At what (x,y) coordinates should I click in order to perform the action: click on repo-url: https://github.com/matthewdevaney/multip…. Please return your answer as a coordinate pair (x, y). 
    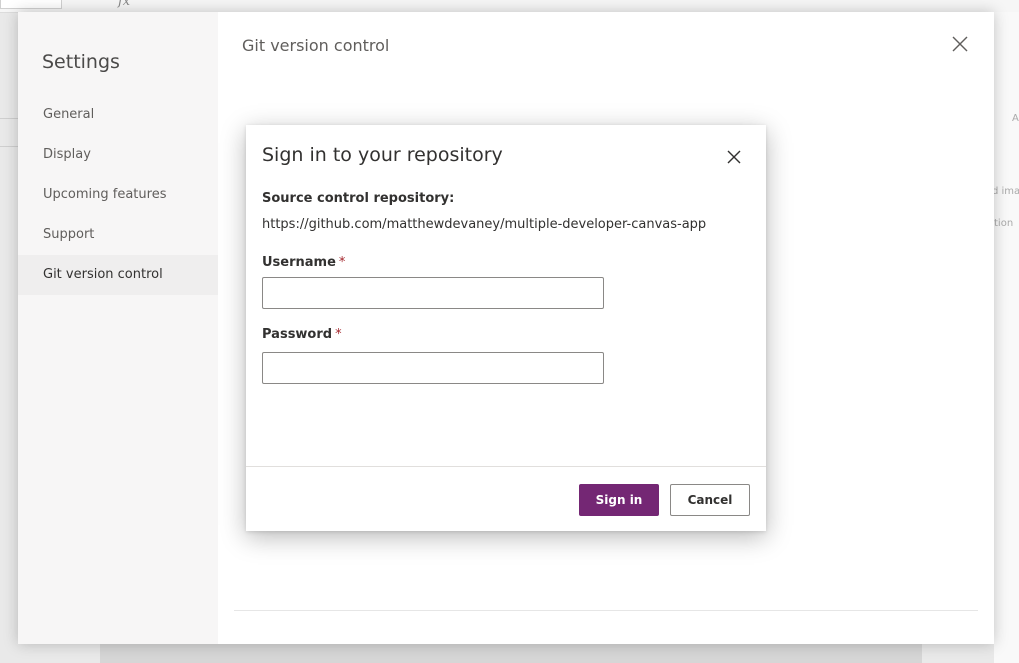
    Looking at the image, I should click on (484, 224).